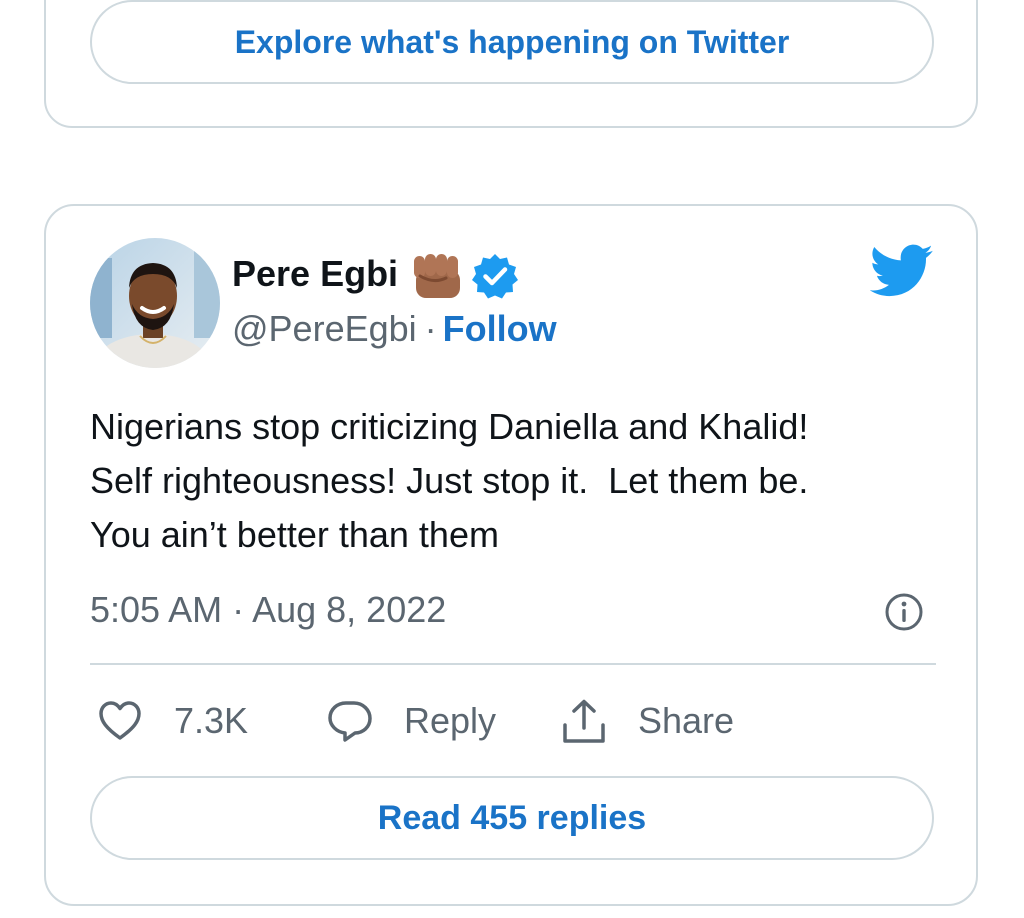 This screenshot has width=1024, height=918. I want to click on share-button: Share, so click(647, 721).